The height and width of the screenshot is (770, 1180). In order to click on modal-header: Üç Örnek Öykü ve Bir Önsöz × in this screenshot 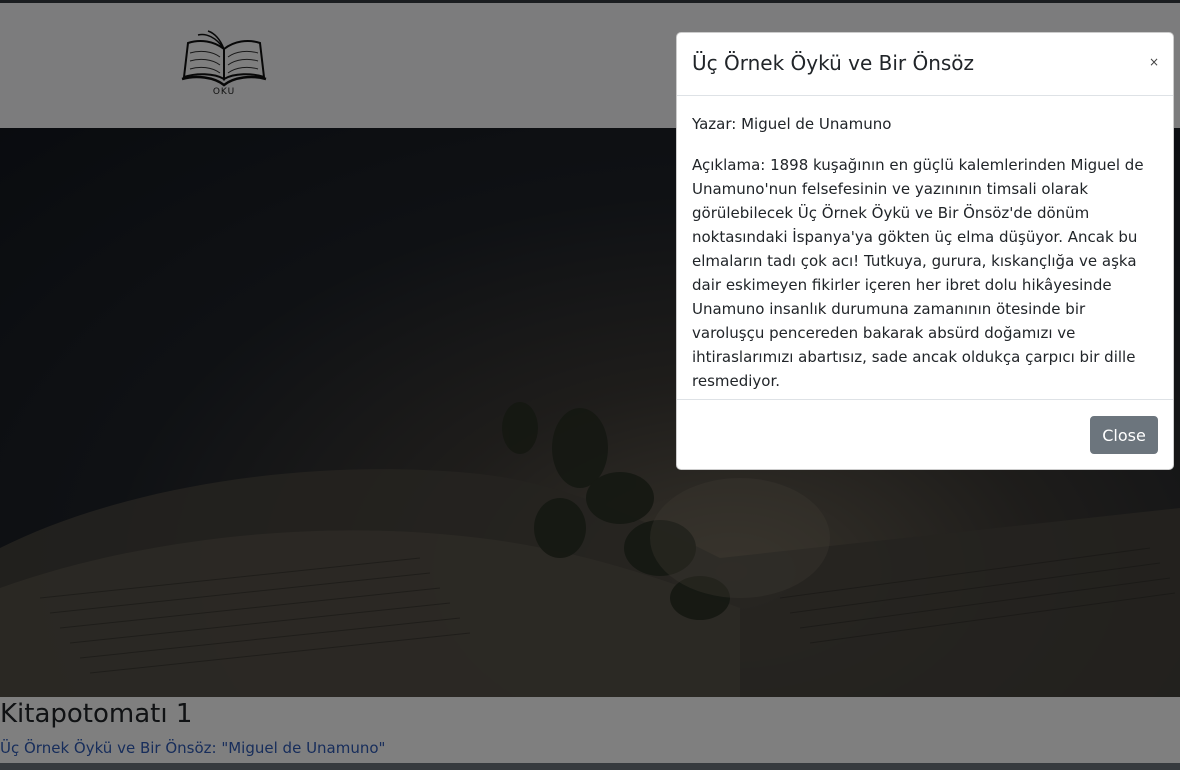, I will do `click(925, 64)`.